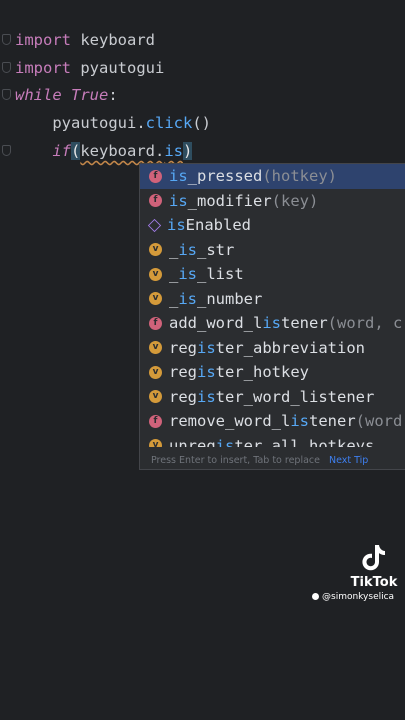  I want to click on keyword: if, so click(61, 151).